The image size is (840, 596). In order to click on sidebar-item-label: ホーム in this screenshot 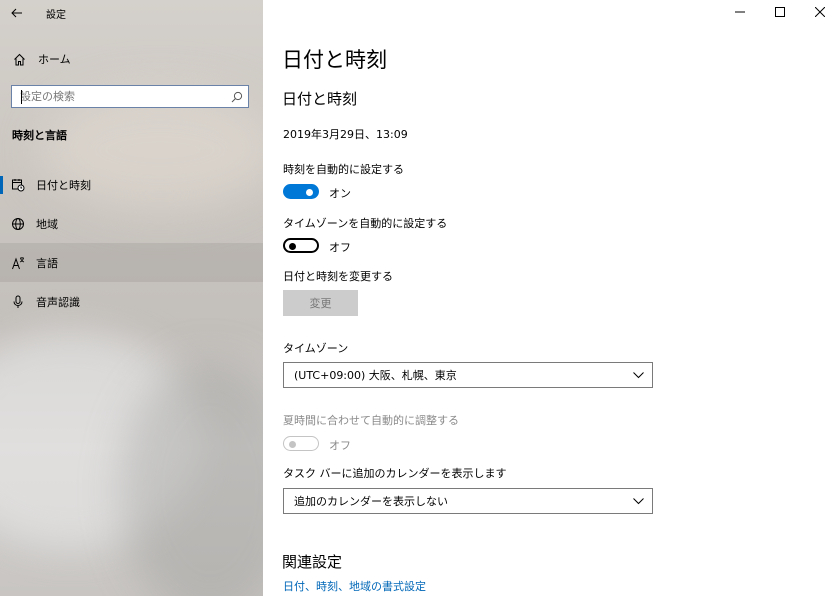, I will do `click(54, 59)`.